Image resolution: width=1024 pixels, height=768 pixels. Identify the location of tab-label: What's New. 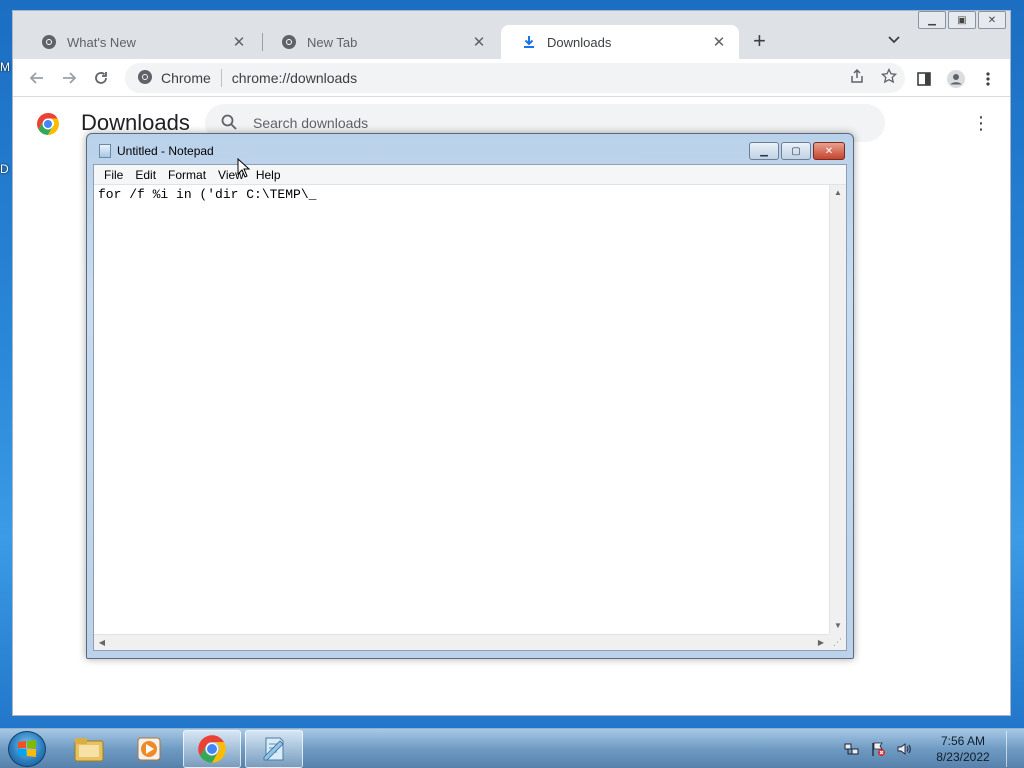
(101, 42).